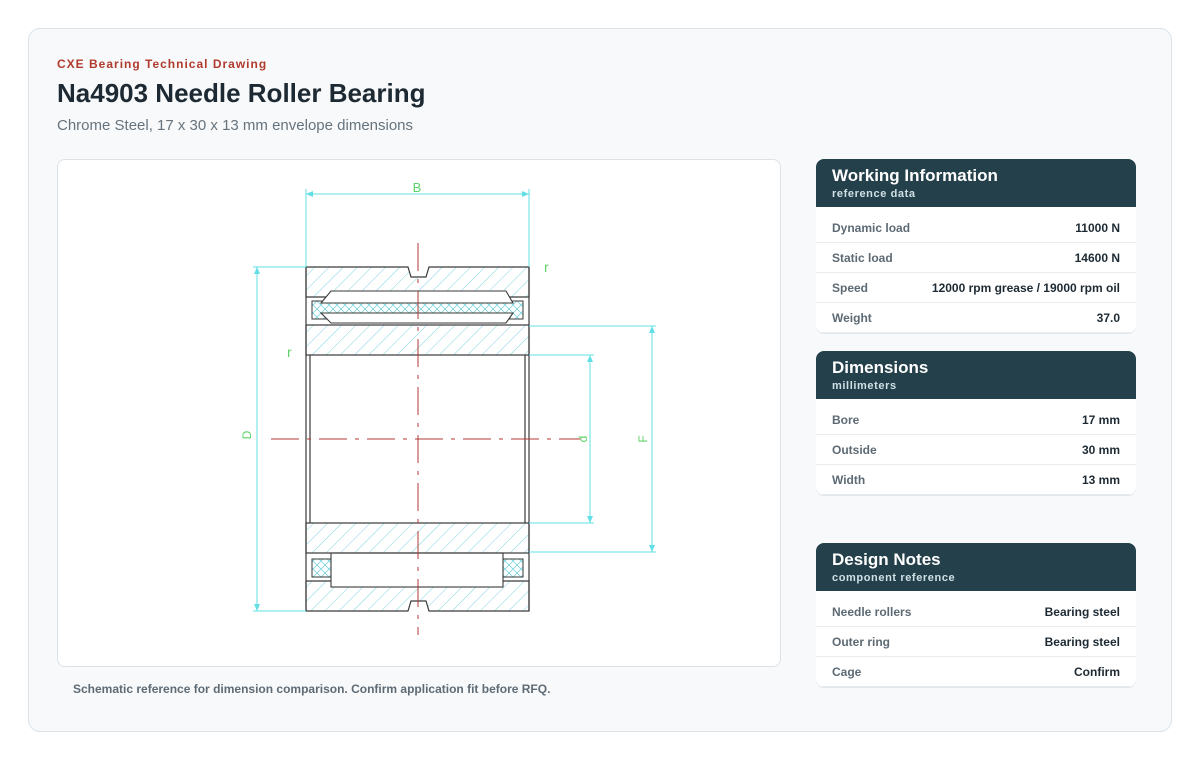 The image size is (1200, 760). What do you see at coordinates (894, 578) in the screenshot?
I see `card-subtitle: component reference` at bounding box center [894, 578].